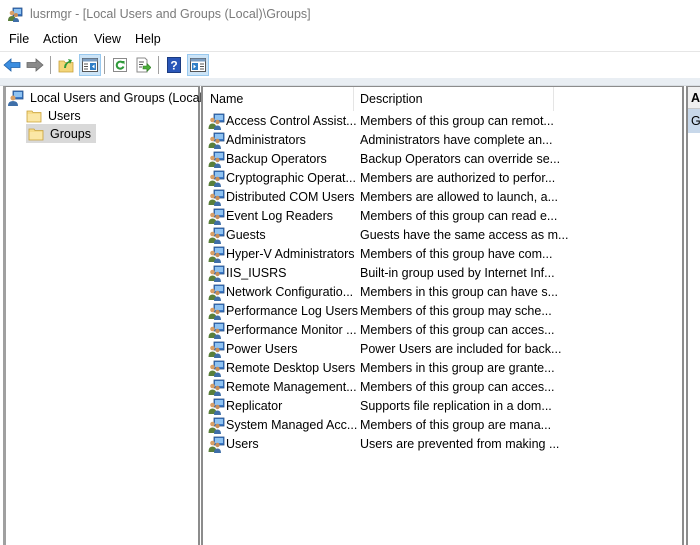 Image resolution: width=700 pixels, height=545 pixels. I want to click on forward-button, so click(35, 65).